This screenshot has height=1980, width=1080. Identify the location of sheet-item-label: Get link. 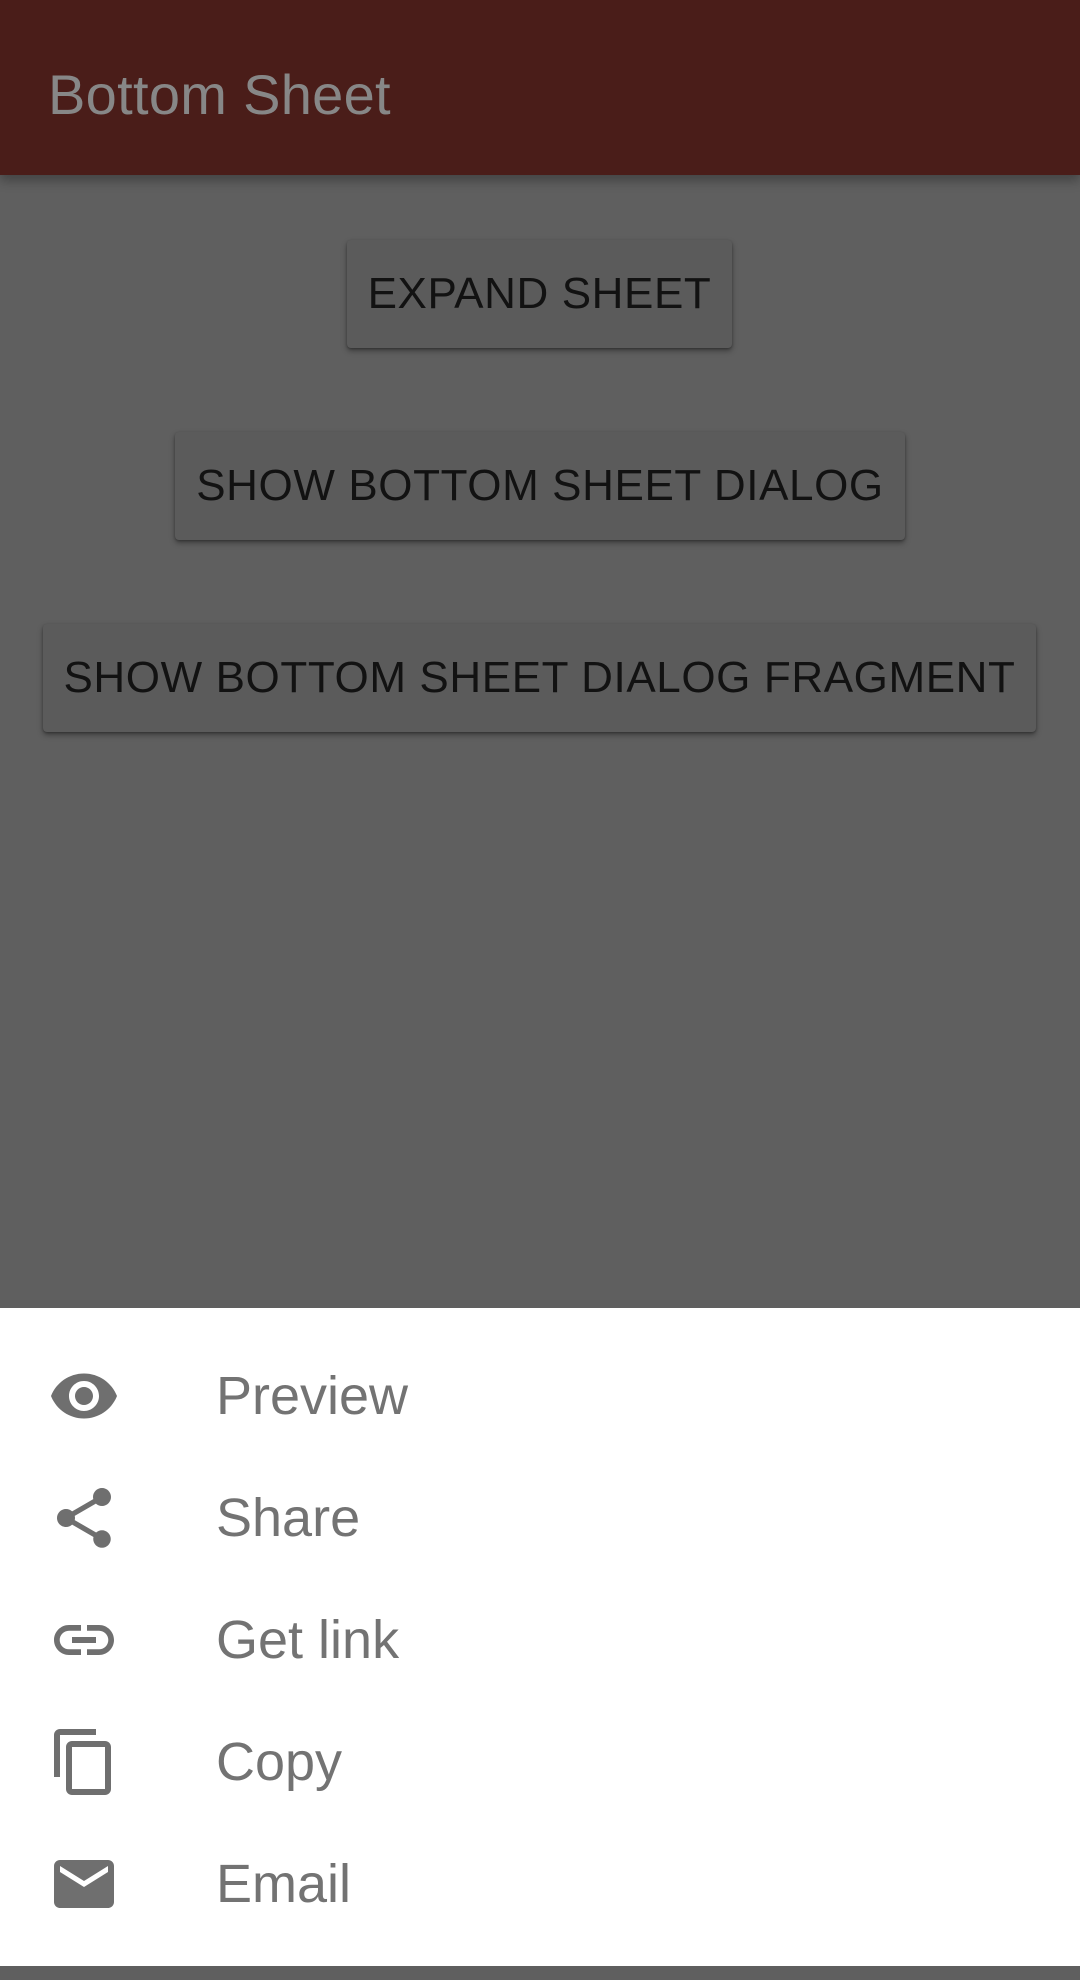
(308, 1640).